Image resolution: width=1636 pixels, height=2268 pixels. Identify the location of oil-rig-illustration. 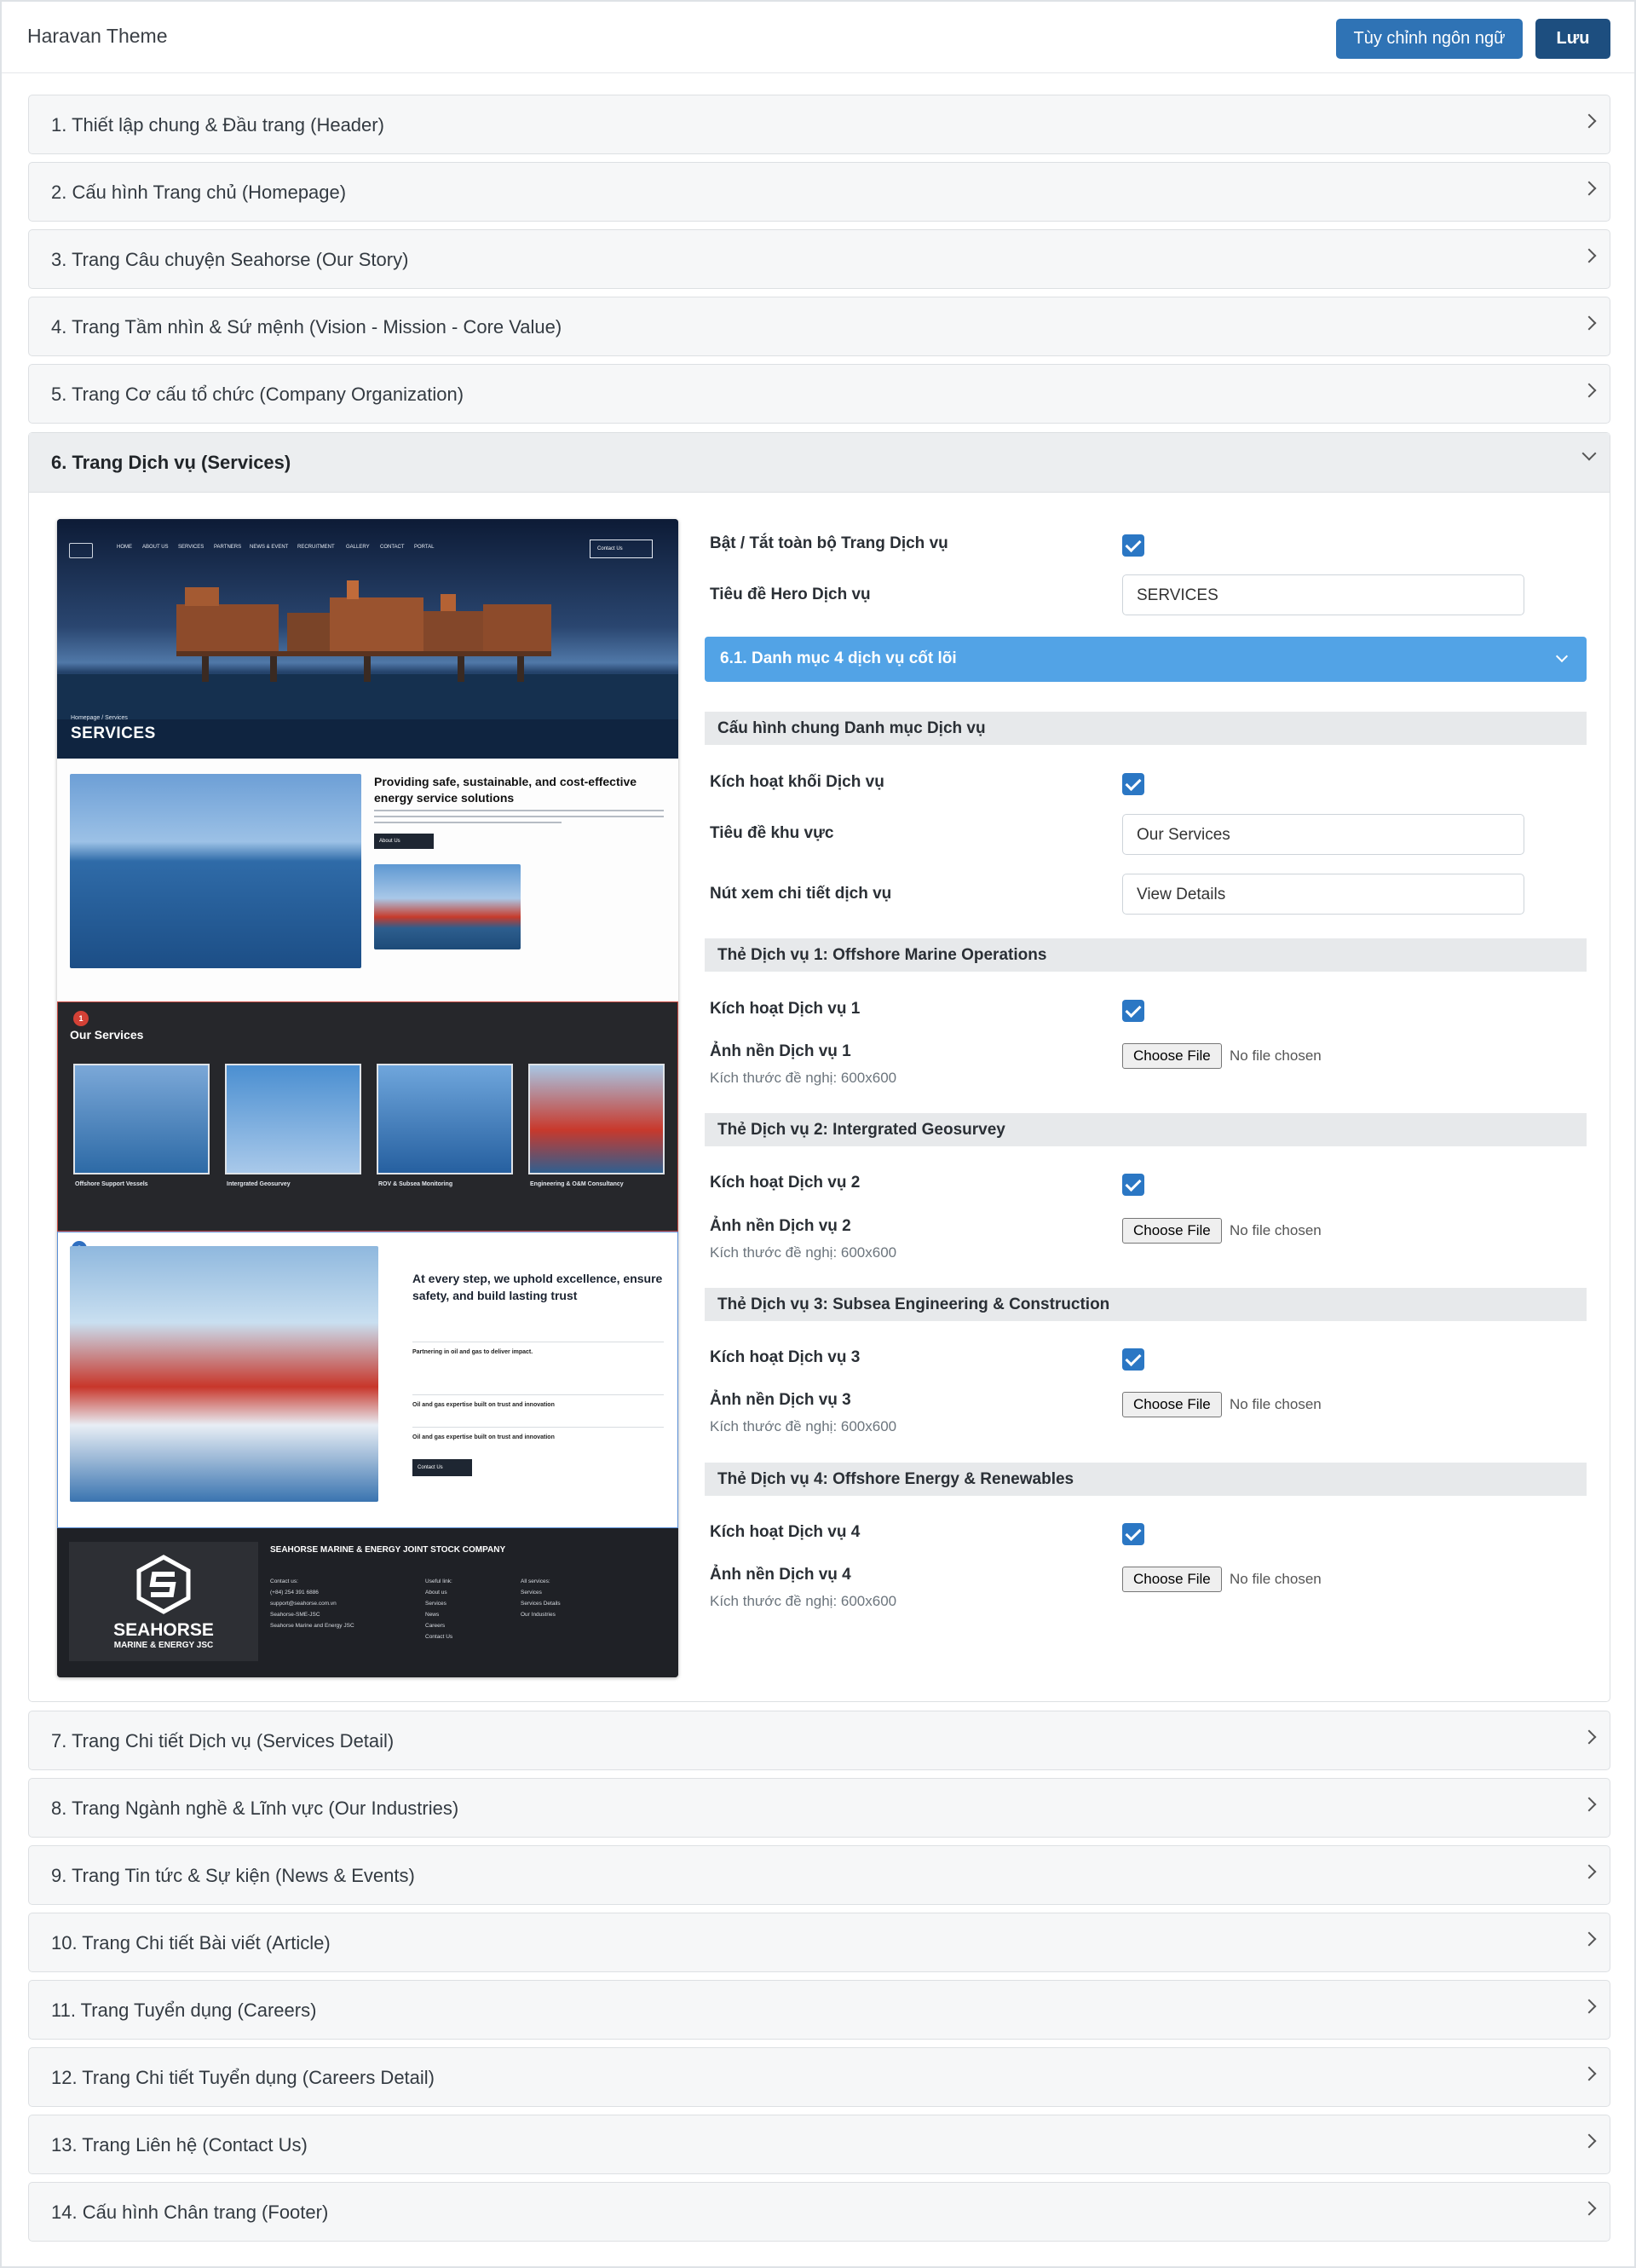
(367, 669).